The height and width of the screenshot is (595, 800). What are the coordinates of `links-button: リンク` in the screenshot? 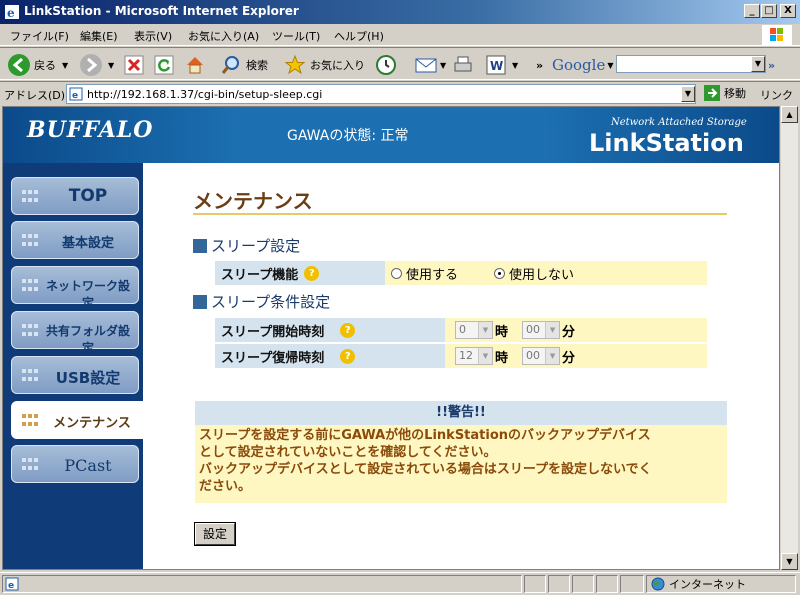 It's located at (776, 95).